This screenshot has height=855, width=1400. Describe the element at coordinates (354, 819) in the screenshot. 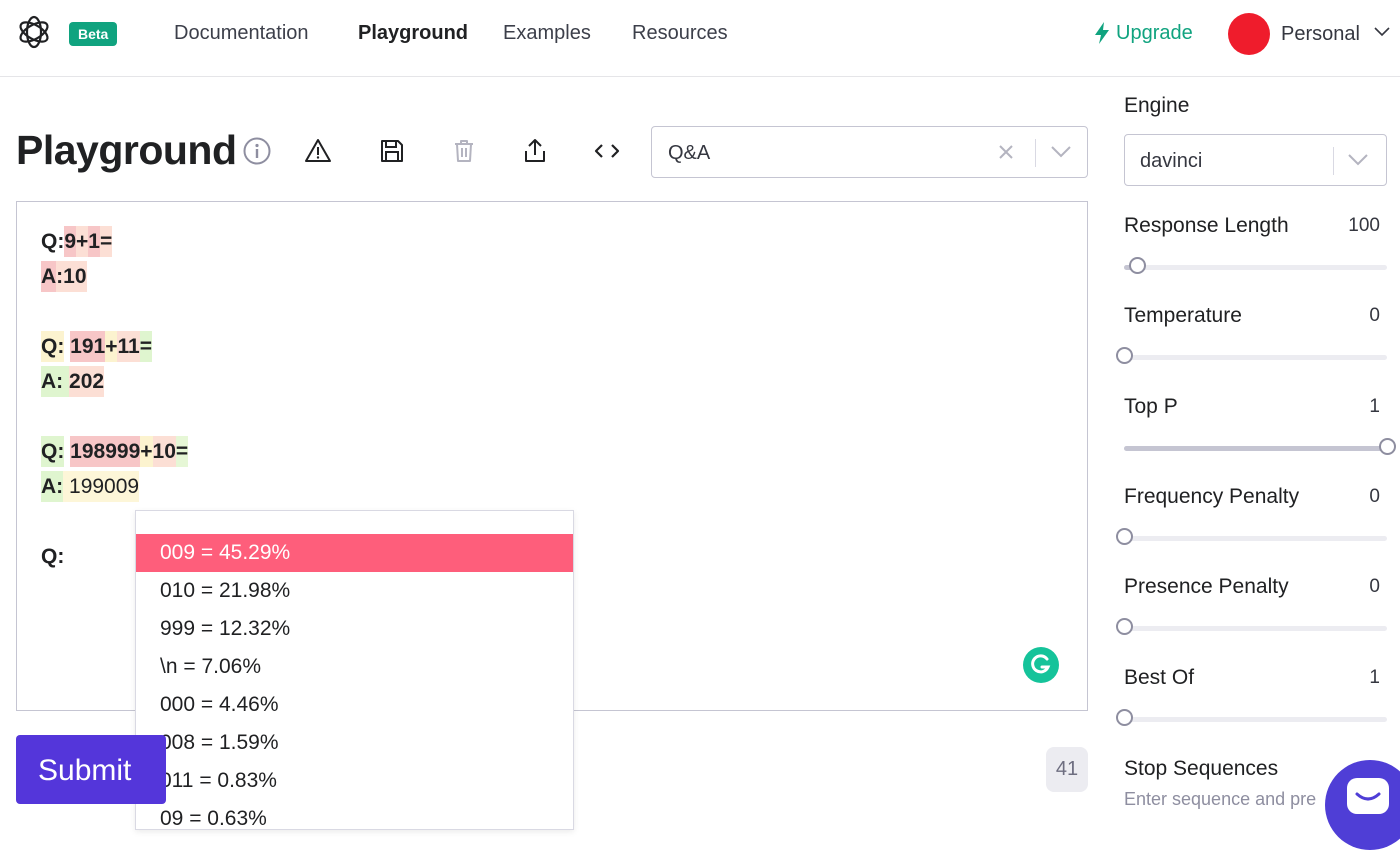

I see `probability-item: 09 = 0.63%` at that location.